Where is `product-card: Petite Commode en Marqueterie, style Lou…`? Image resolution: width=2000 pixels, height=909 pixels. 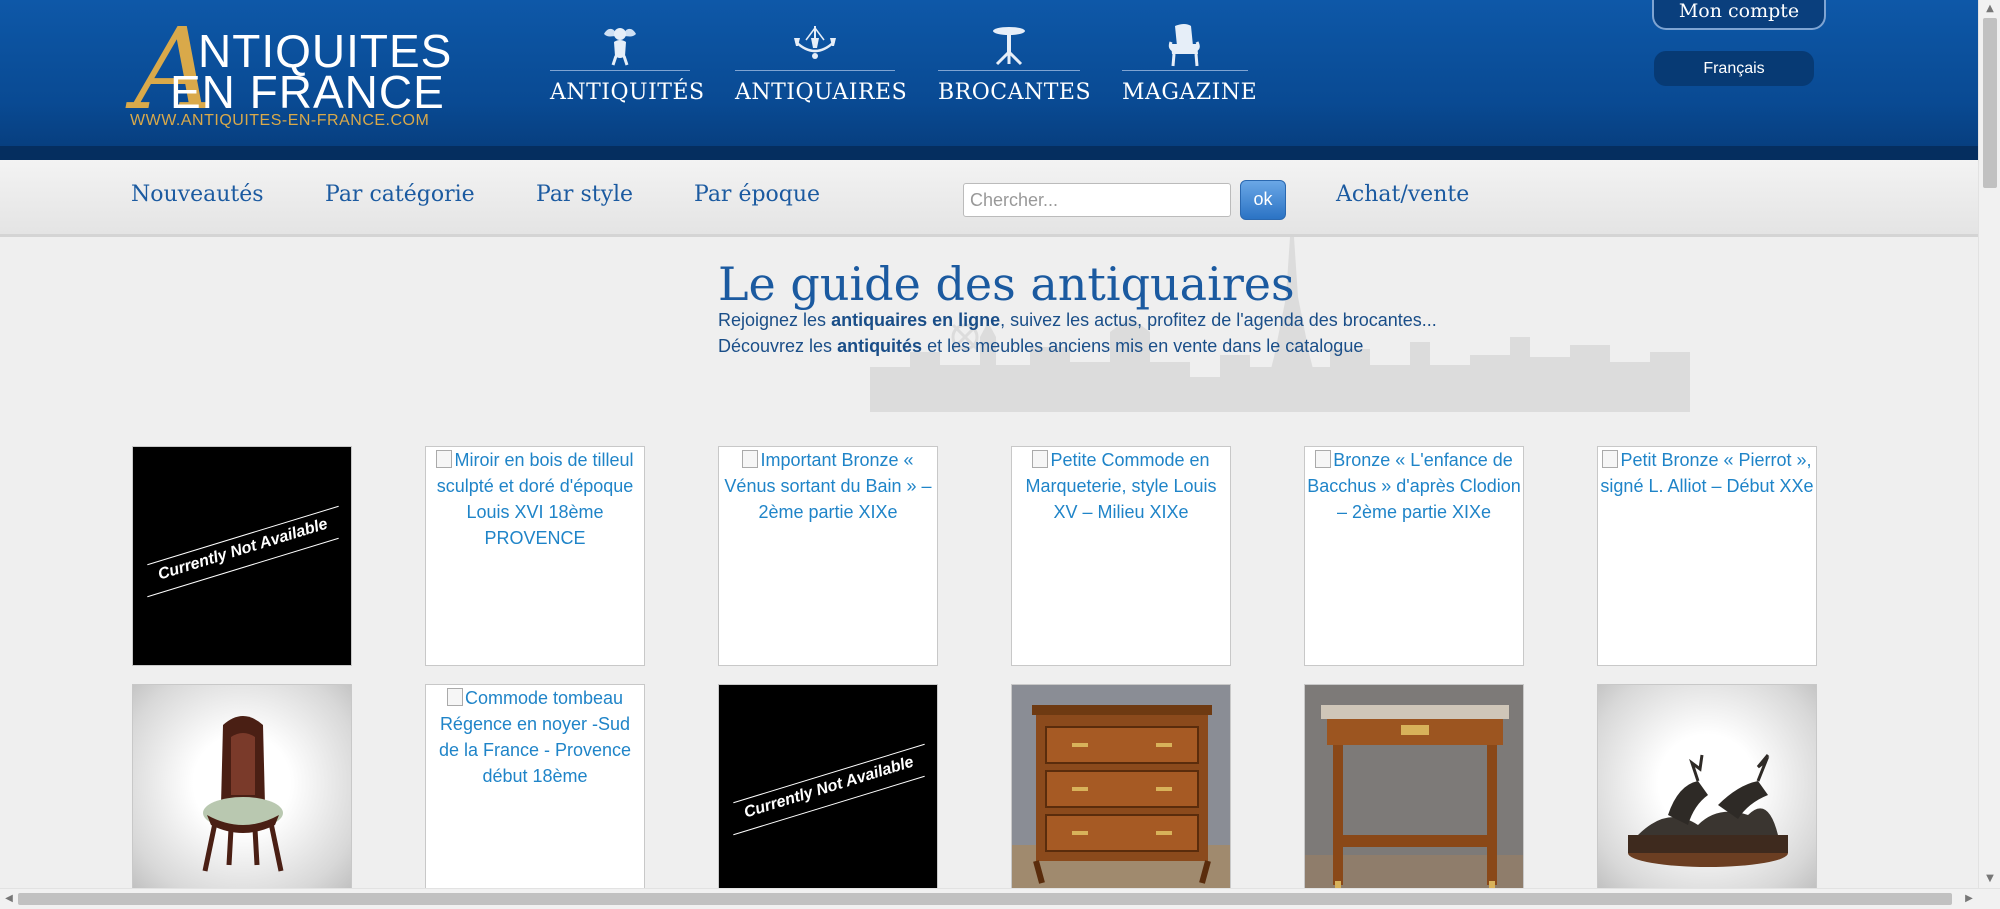
product-card: Petite Commode en Marqueterie, style Lou… is located at coordinates (1121, 556).